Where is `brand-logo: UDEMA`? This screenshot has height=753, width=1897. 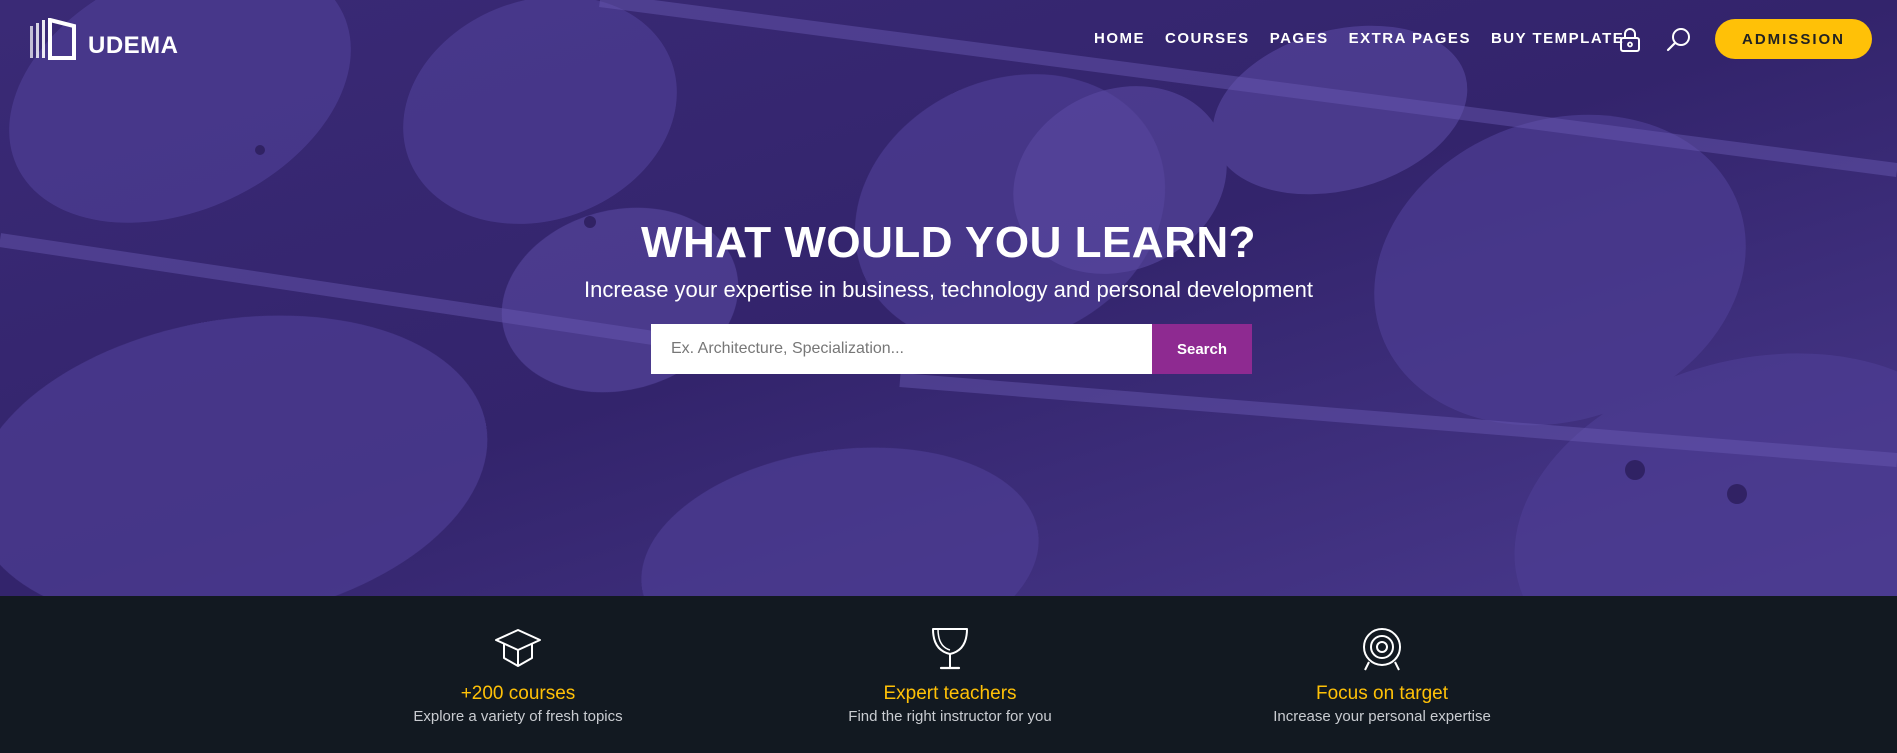
brand-logo: UDEMA is located at coordinates (103, 39).